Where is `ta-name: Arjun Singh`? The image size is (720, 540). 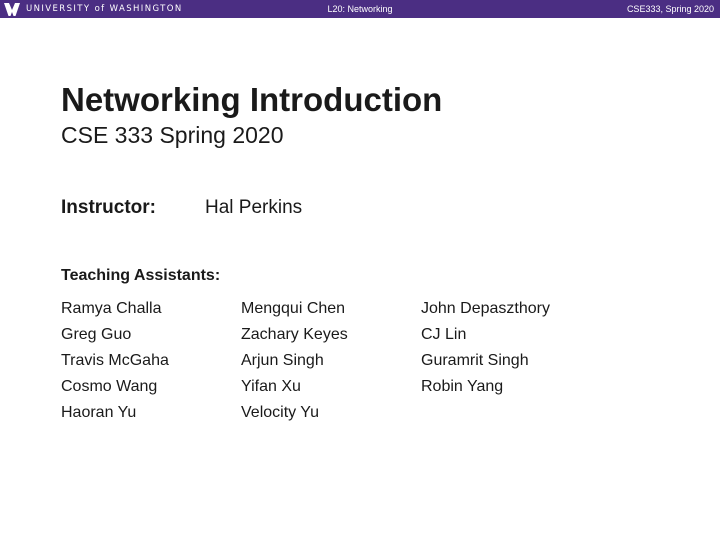 ta-name: Arjun Singh is located at coordinates (282, 360).